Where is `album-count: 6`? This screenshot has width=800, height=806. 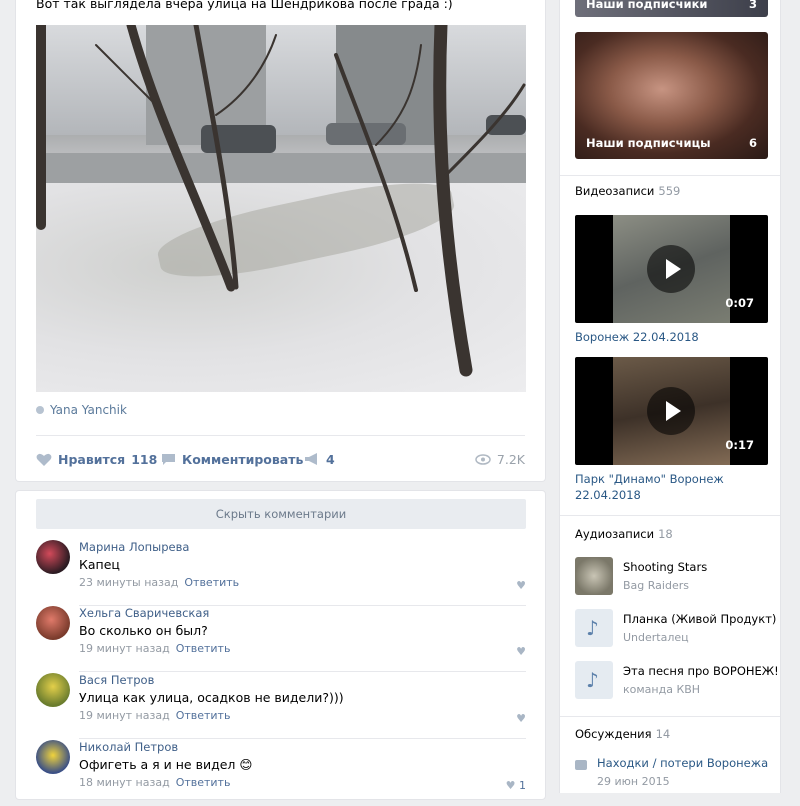 album-count: 6 is located at coordinates (752, 143).